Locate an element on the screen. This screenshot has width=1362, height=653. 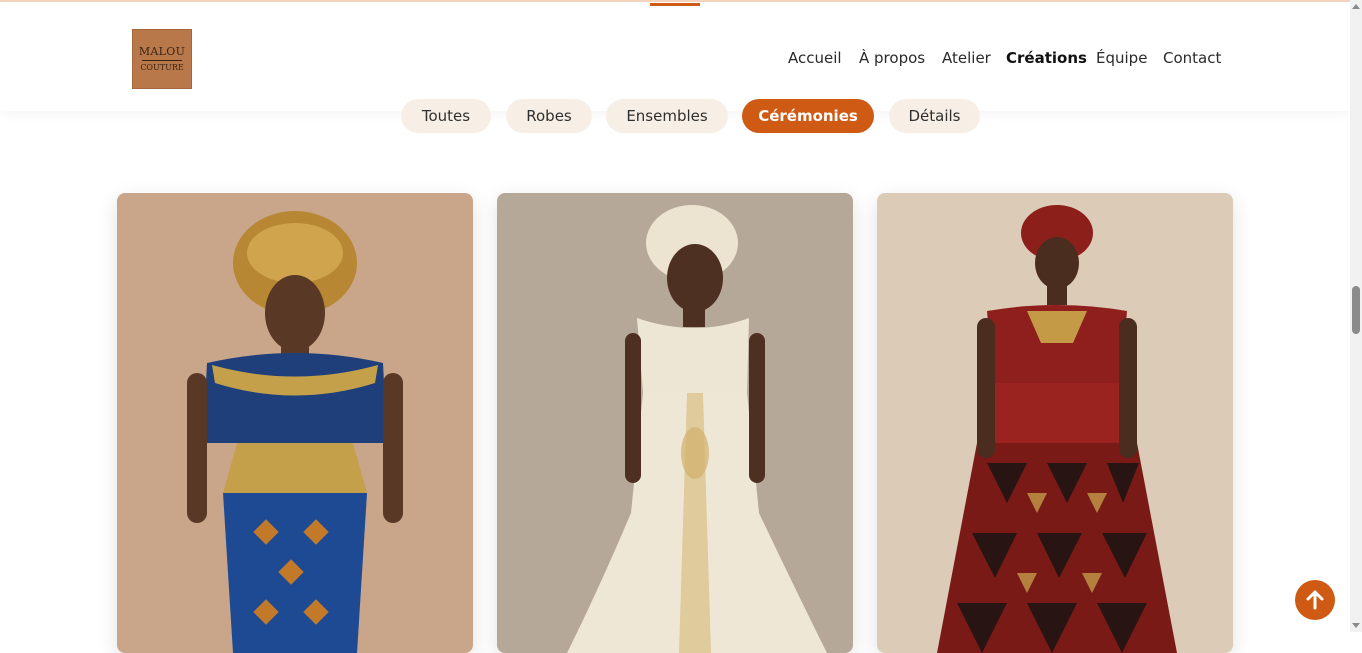
scrollbar-thumb is located at coordinates (1356, 310).